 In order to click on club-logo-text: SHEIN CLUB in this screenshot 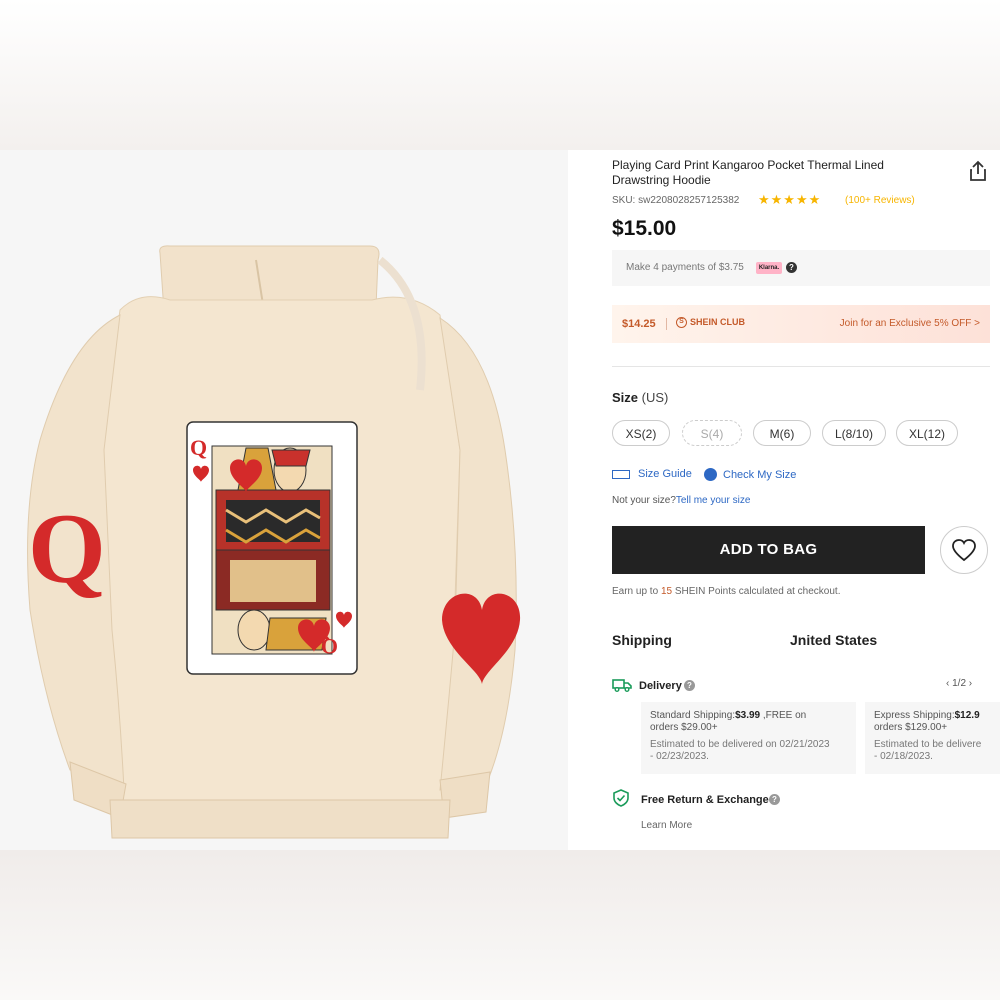, I will do `click(718, 322)`.